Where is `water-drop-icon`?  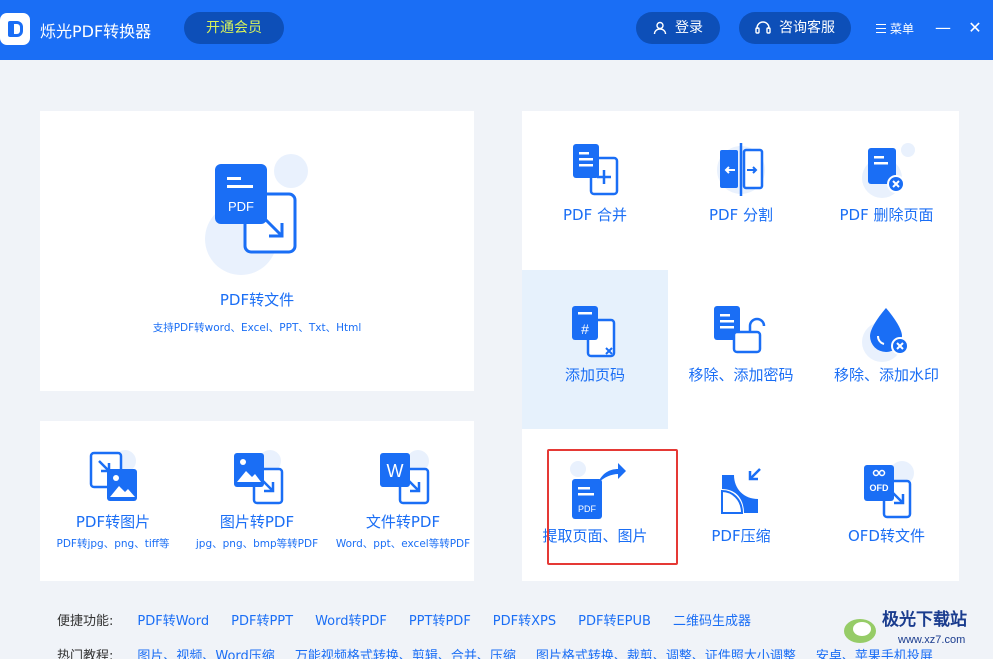 water-drop-icon is located at coordinates (885, 335).